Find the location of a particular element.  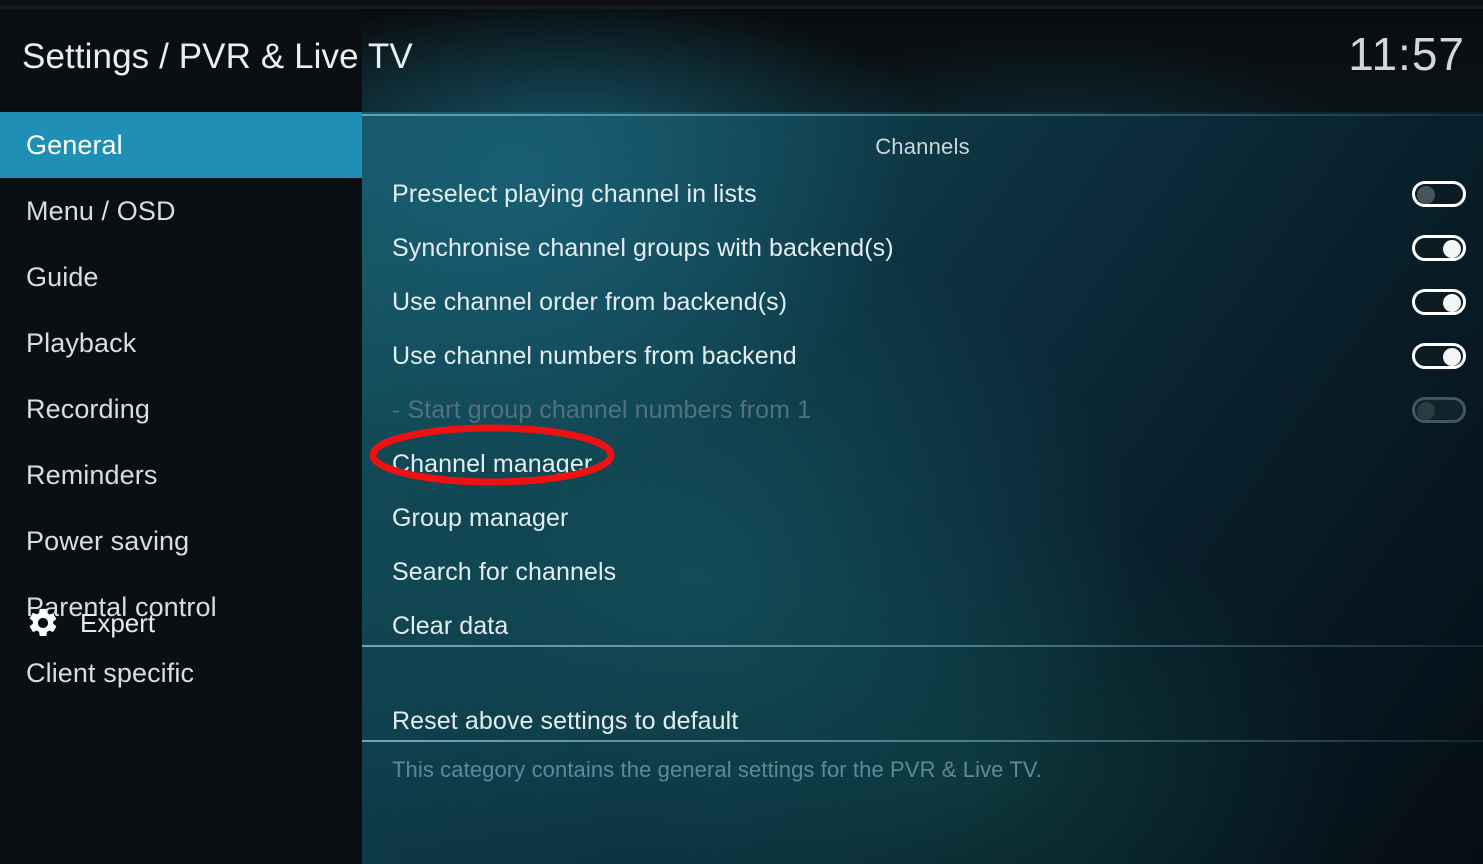

sidebar-item-label: Guide is located at coordinates (62, 276).